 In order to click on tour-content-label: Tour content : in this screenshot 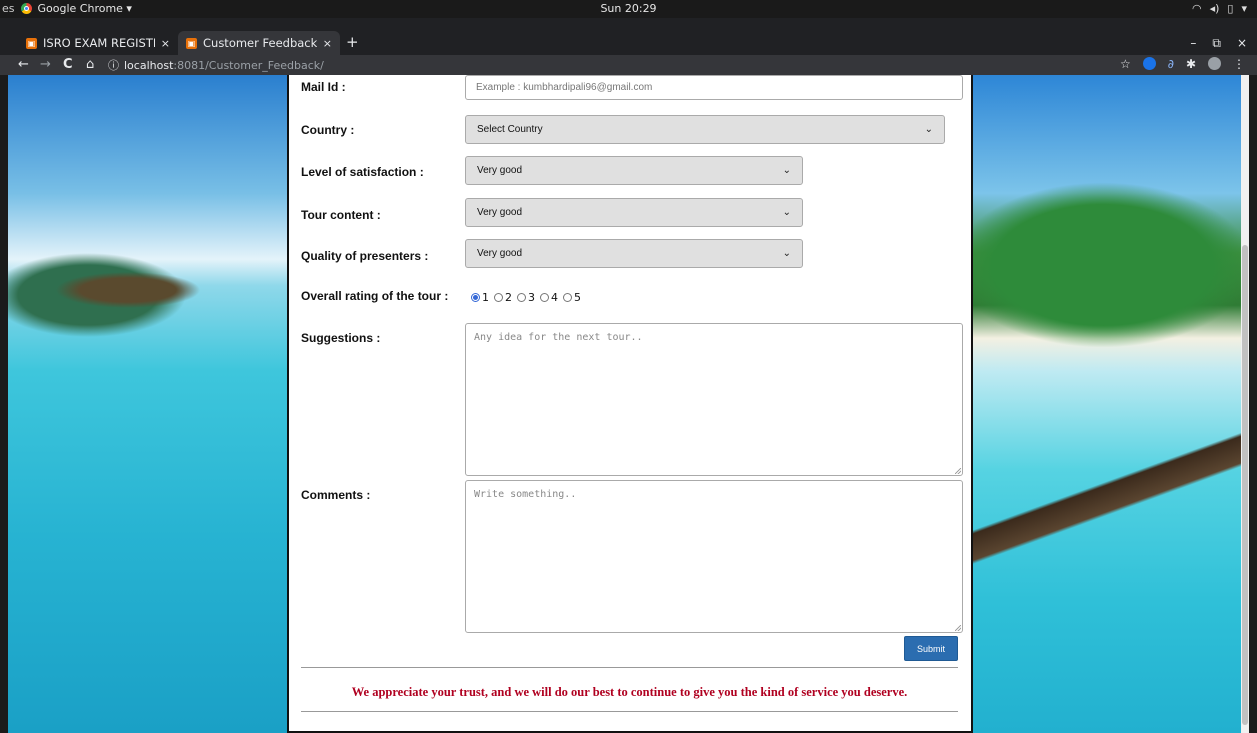, I will do `click(341, 215)`.